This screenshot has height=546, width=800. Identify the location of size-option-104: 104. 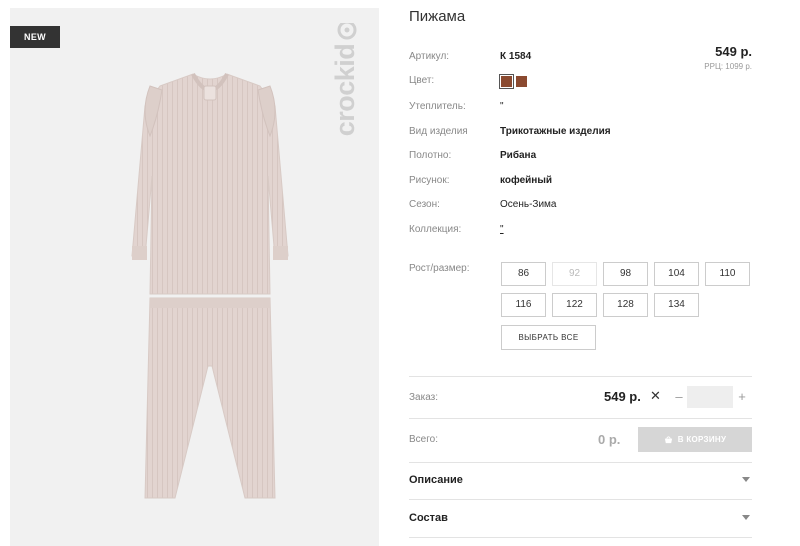
(676, 274).